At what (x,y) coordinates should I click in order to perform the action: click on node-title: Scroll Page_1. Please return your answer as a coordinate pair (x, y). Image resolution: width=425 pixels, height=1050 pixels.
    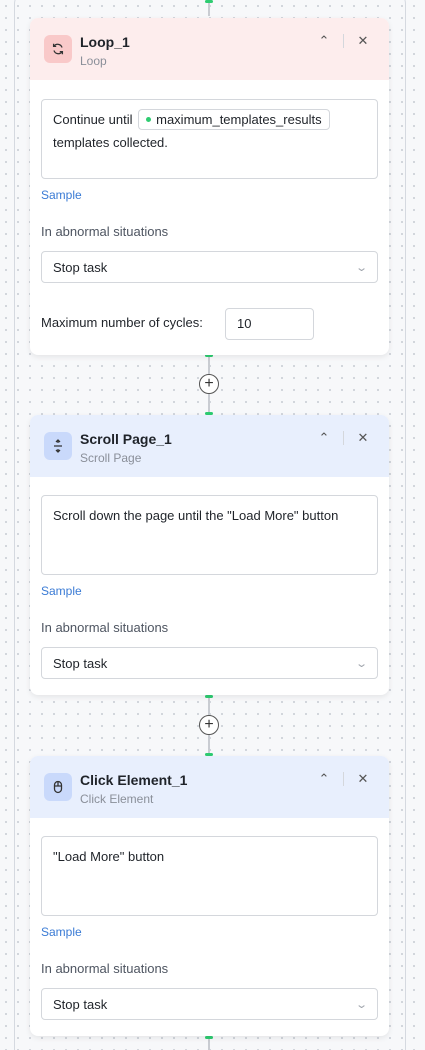
    Looking at the image, I should click on (126, 439).